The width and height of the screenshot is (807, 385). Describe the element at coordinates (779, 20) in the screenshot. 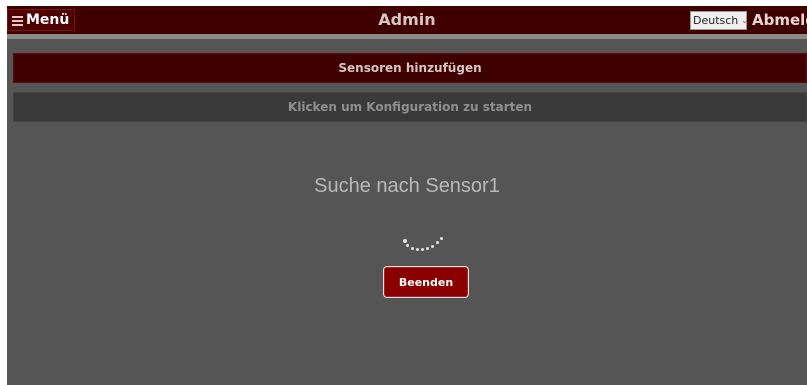

I see `logout-link: Abmelde` at that location.